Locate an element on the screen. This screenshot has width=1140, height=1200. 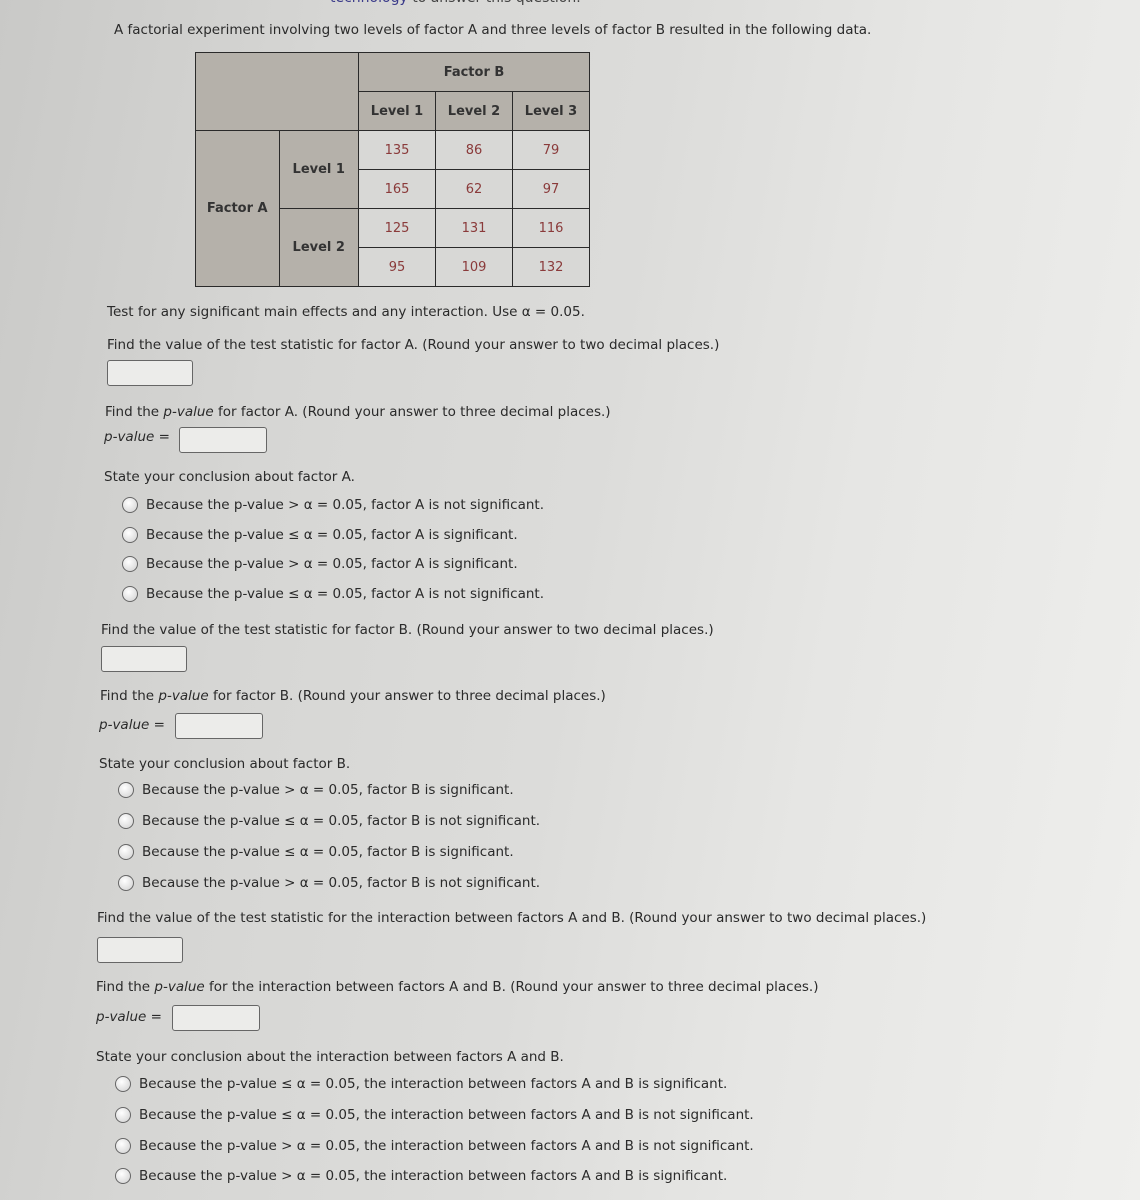
table-cell: 86 is located at coordinates (474, 150).